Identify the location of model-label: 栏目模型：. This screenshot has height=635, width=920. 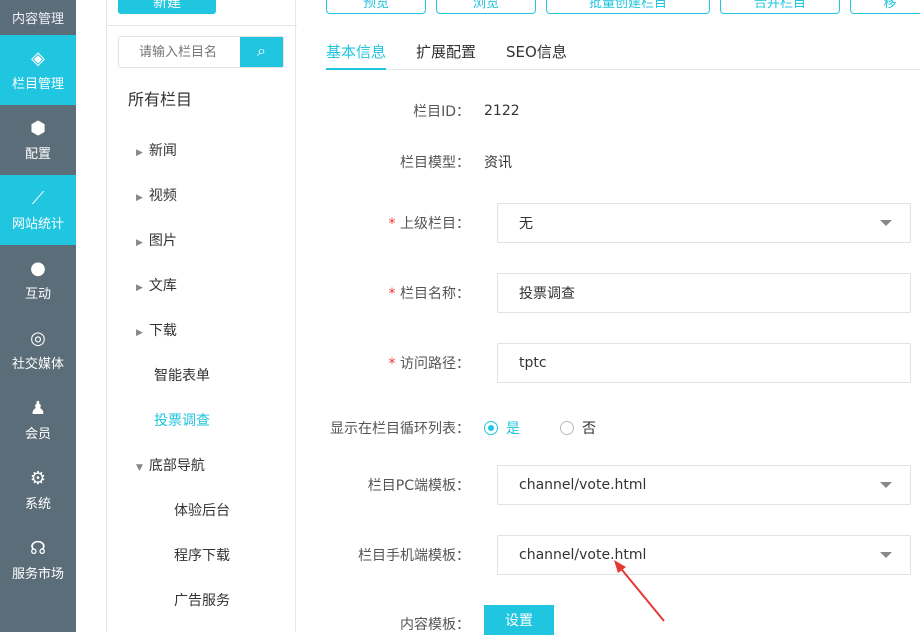
(435, 163).